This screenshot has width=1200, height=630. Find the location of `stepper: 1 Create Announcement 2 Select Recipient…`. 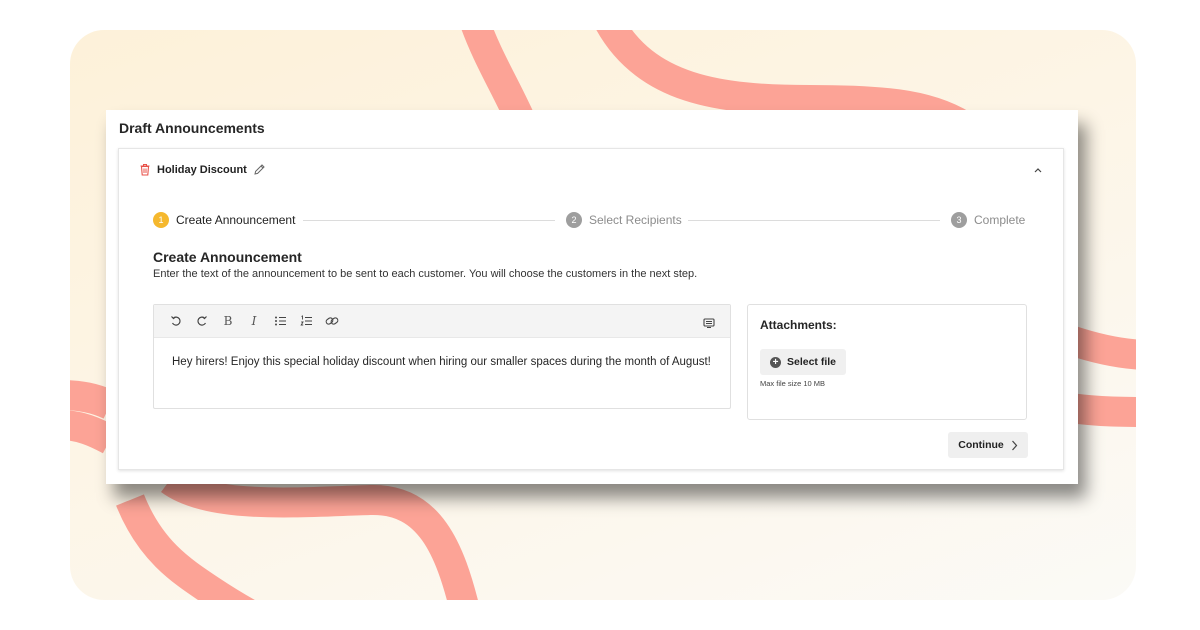

stepper: 1 Create Announcement 2 Select Recipient… is located at coordinates (591, 220).